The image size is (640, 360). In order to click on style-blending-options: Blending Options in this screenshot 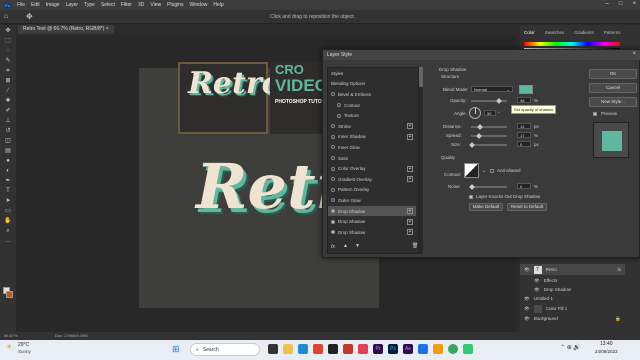, I will do `click(372, 84)`.